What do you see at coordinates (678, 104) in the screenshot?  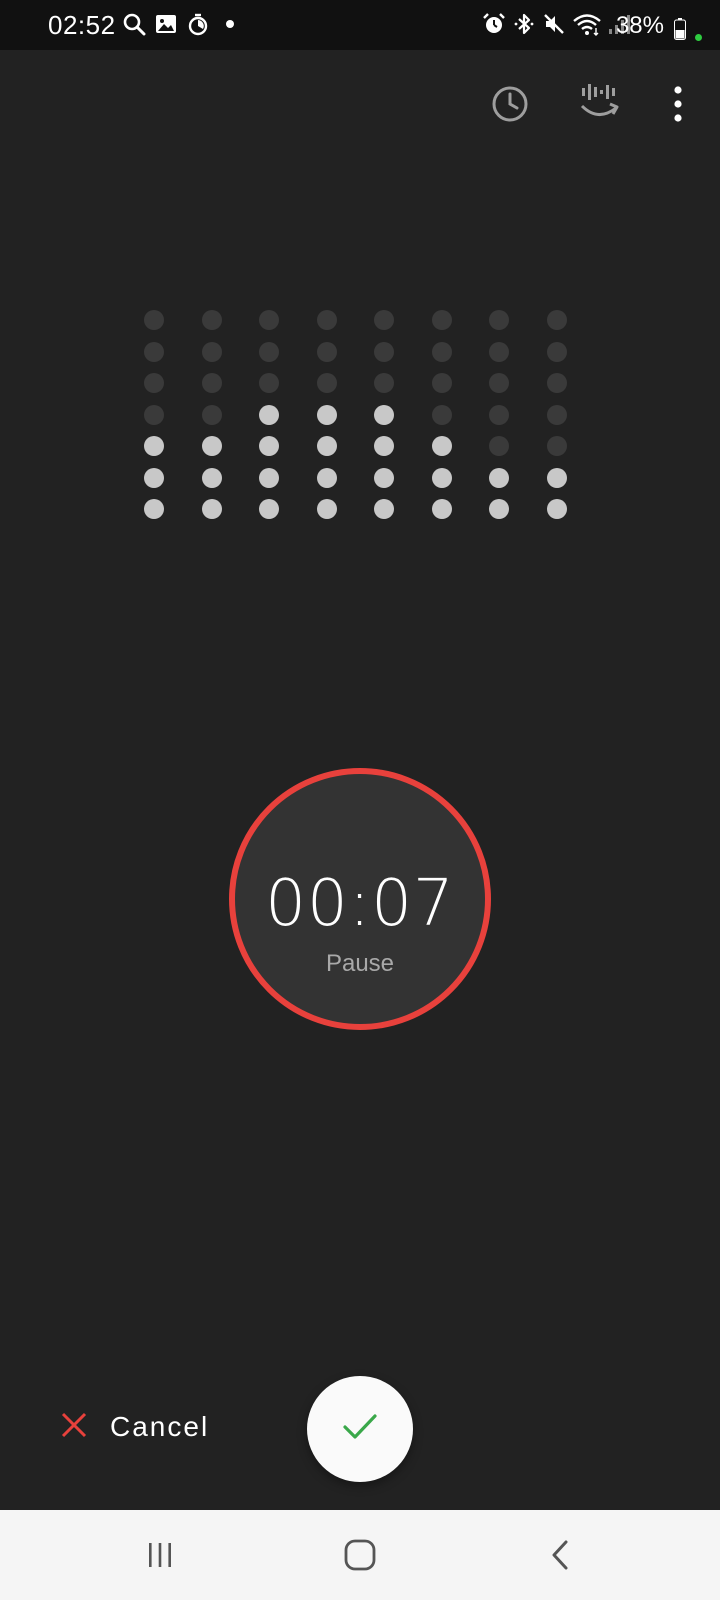 I see `more-options-icon` at bounding box center [678, 104].